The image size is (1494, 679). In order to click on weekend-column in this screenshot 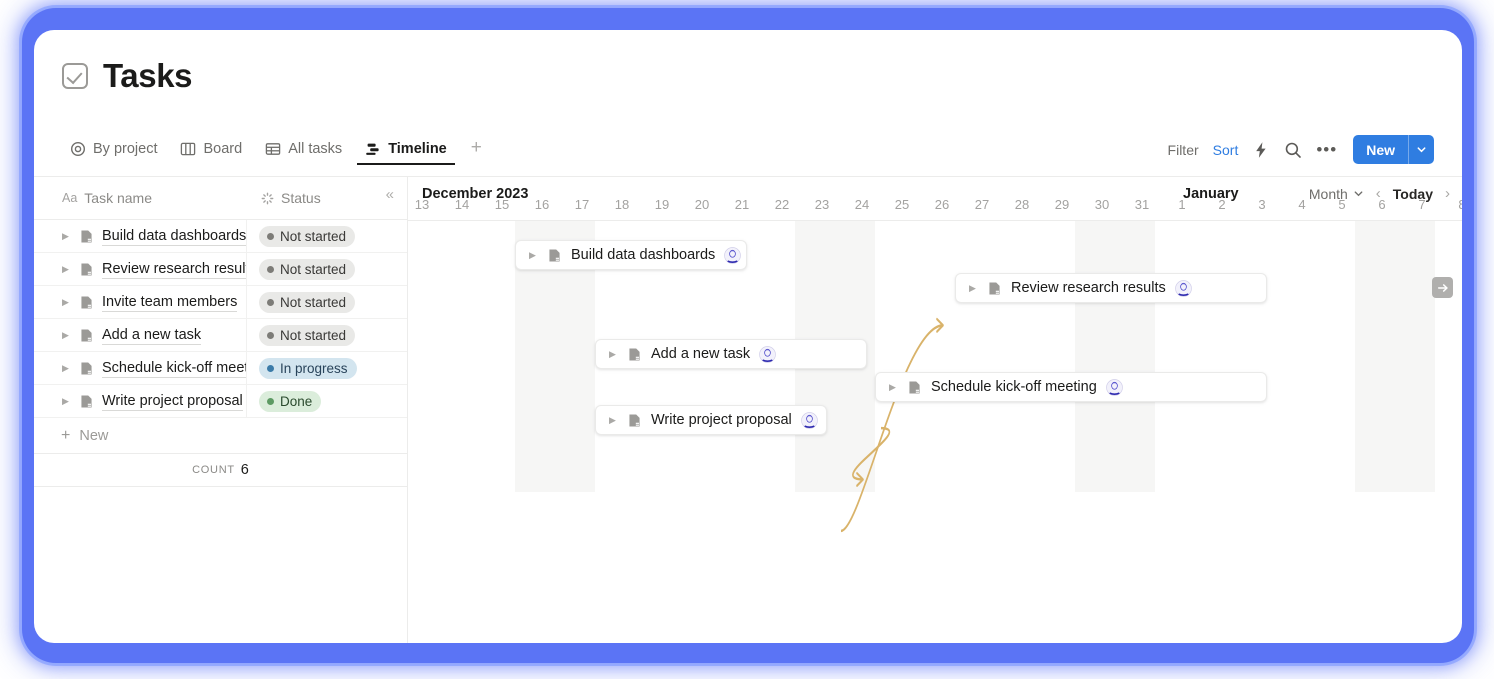, I will do `click(1395, 356)`.